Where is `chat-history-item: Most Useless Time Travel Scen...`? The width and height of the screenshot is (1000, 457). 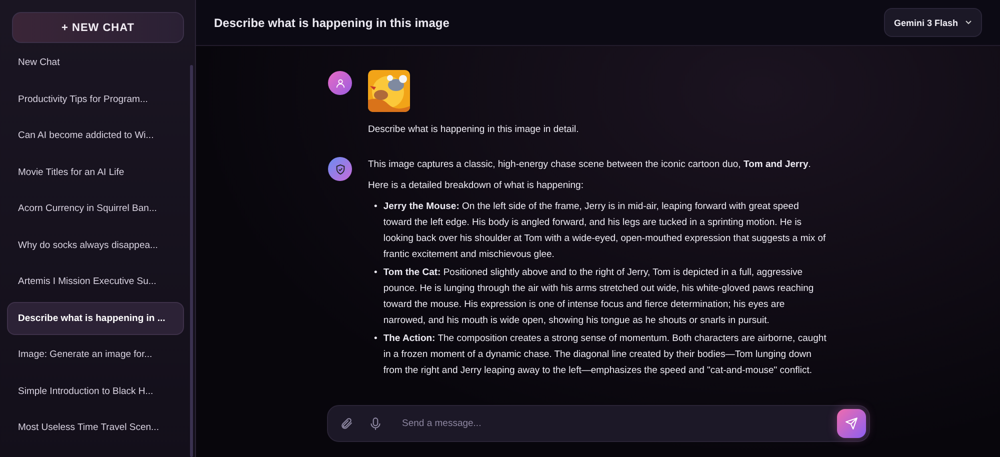
chat-history-item: Most Useless Time Travel Scen... is located at coordinates (95, 427).